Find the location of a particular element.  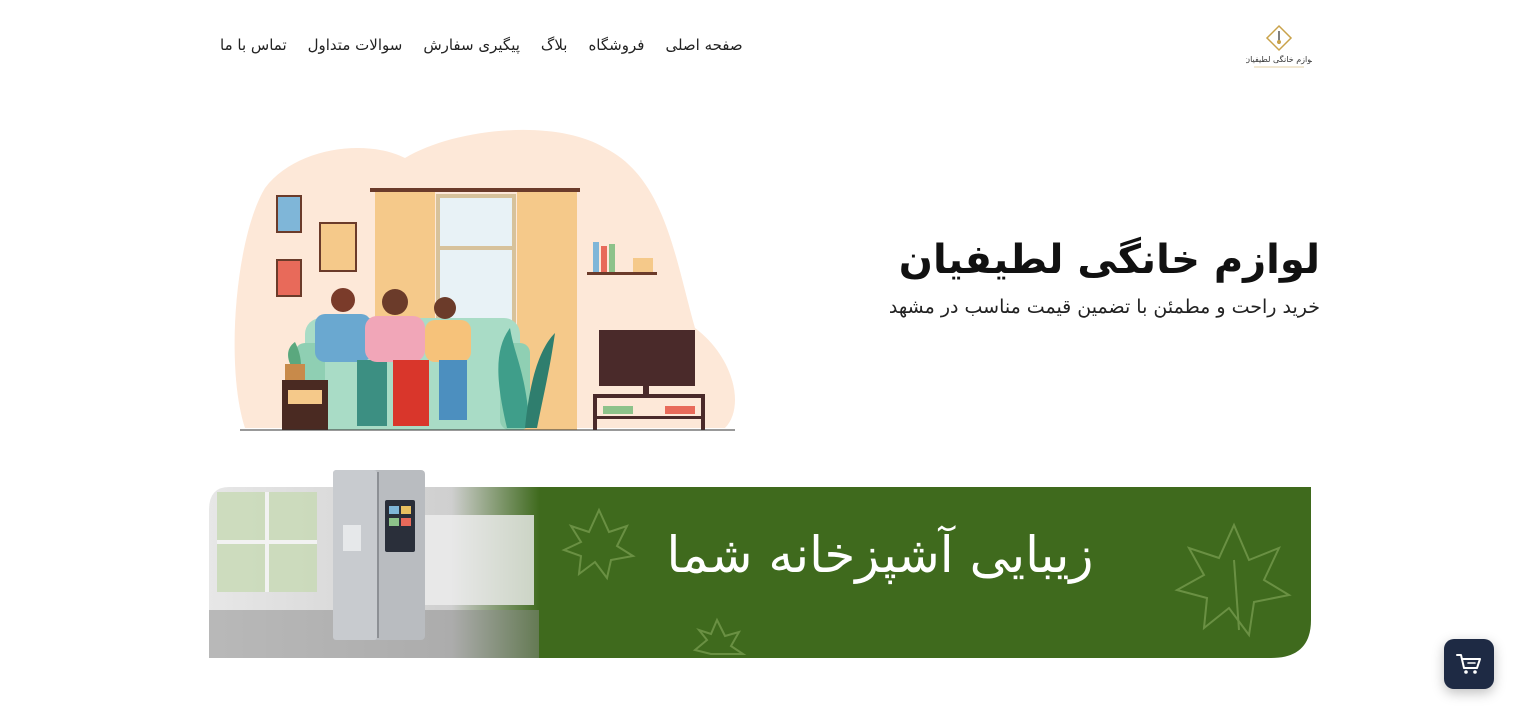

cart-icon is located at coordinates (1468, 664).